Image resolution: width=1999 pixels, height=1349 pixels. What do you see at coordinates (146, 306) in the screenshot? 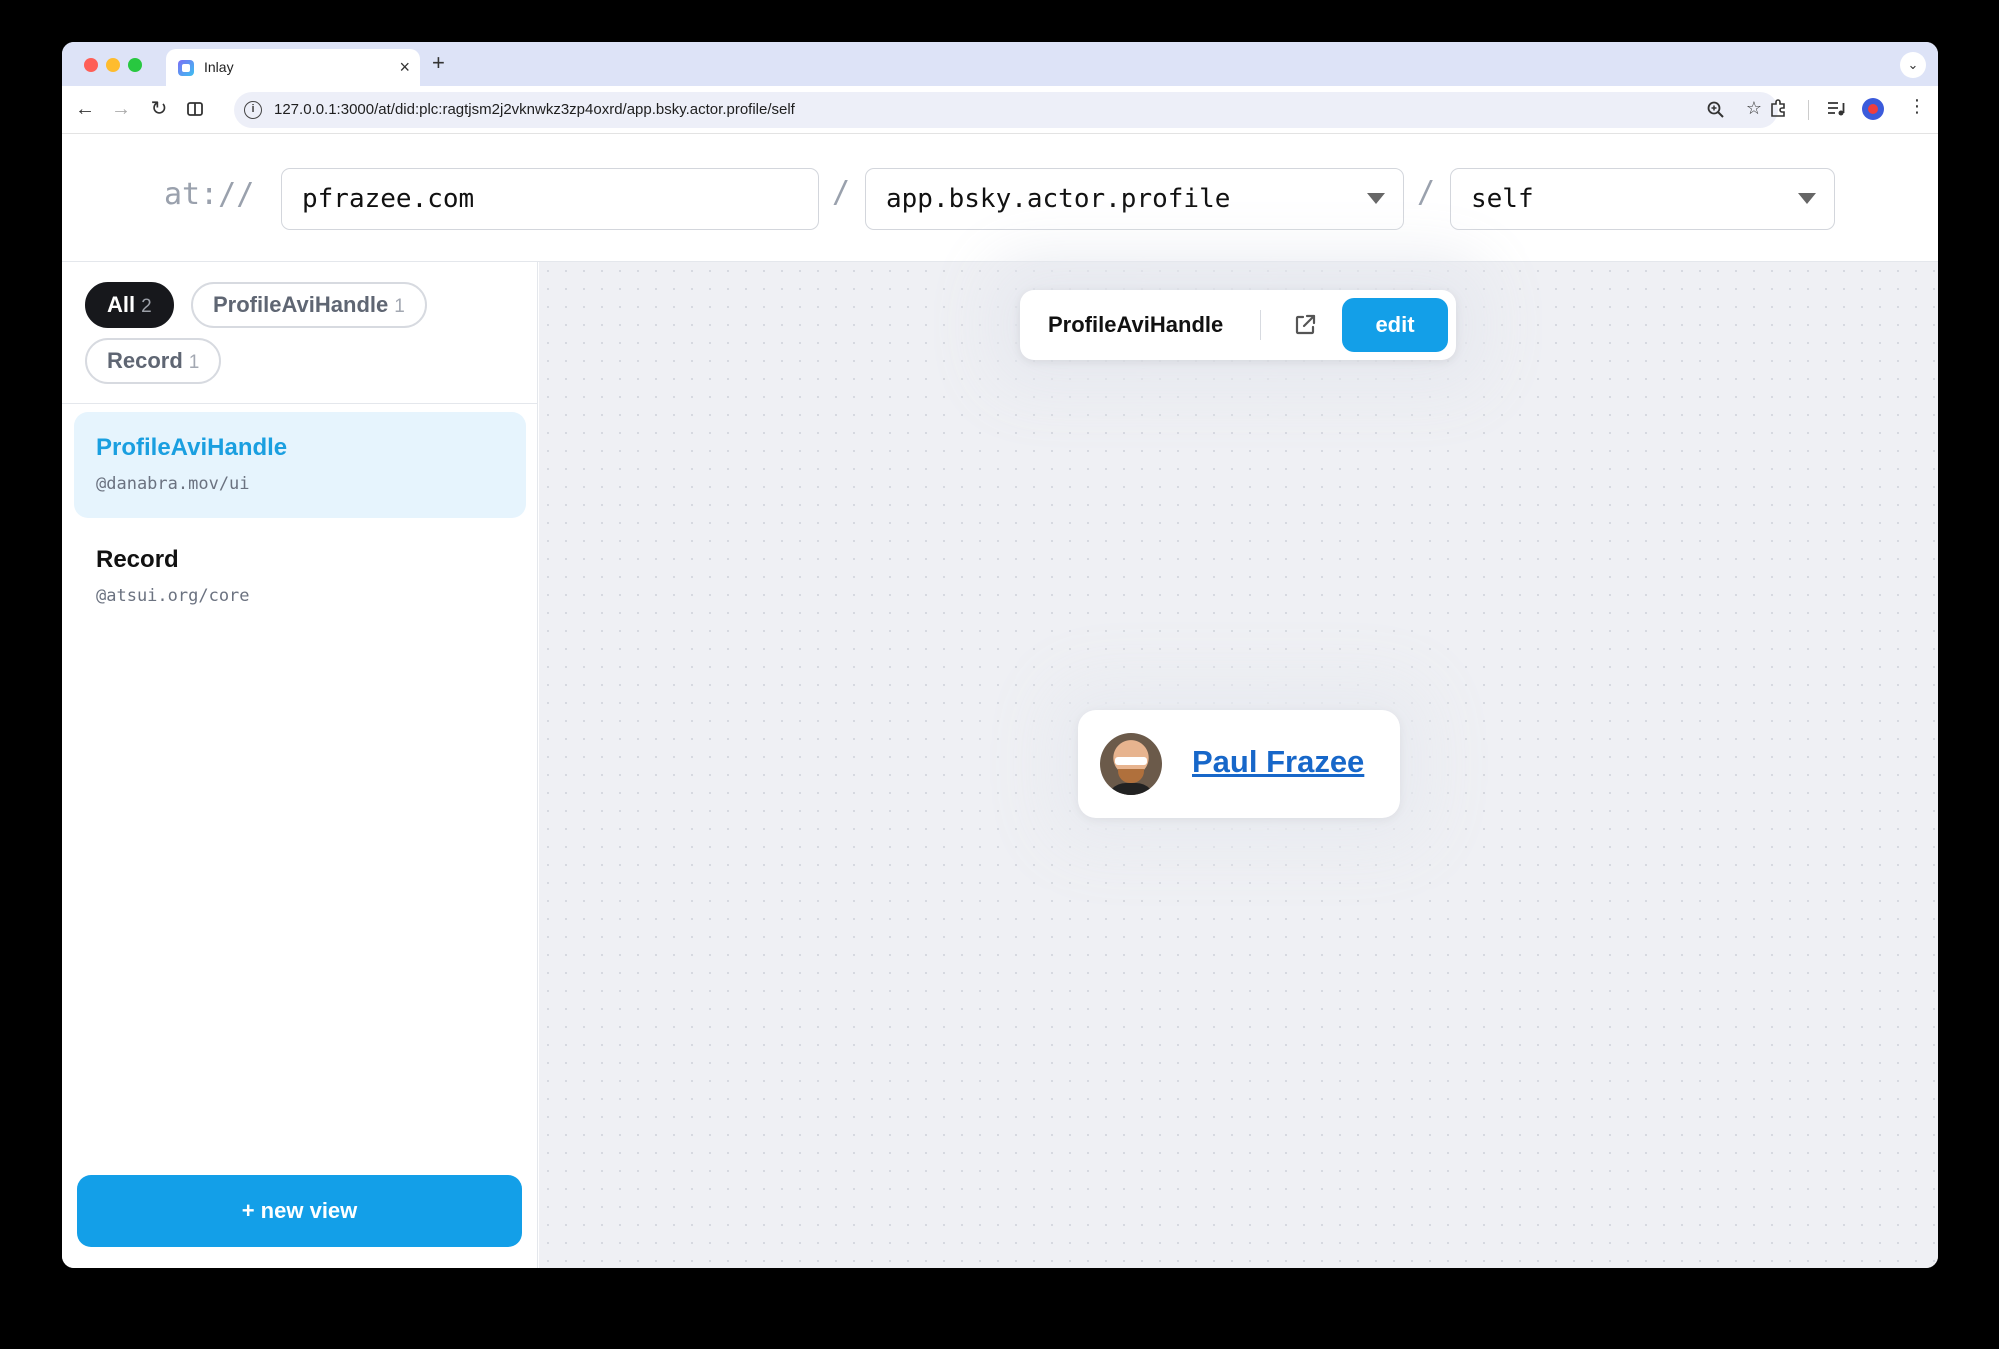
I see `filter-chip-count: 2` at bounding box center [146, 306].